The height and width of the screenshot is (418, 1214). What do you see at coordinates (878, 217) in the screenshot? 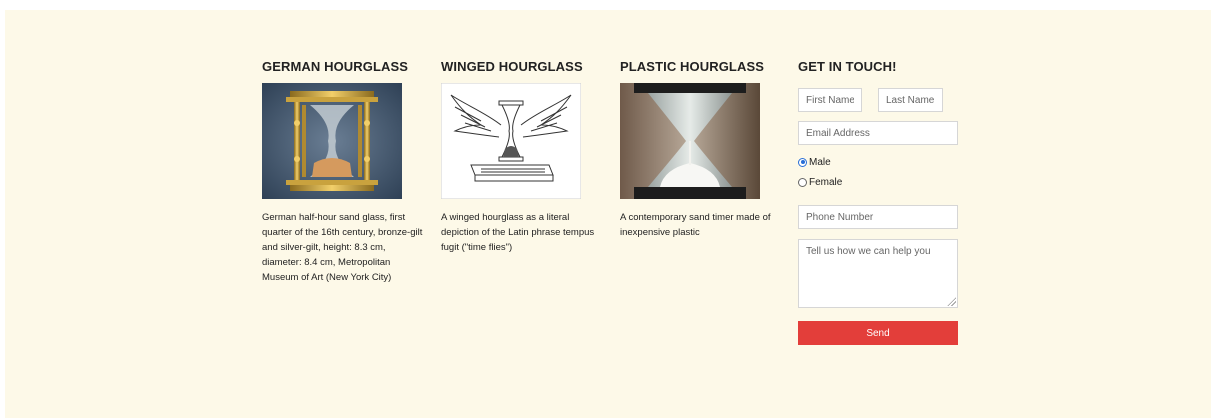
I see `phone-input` at bounding box center [878, 217].